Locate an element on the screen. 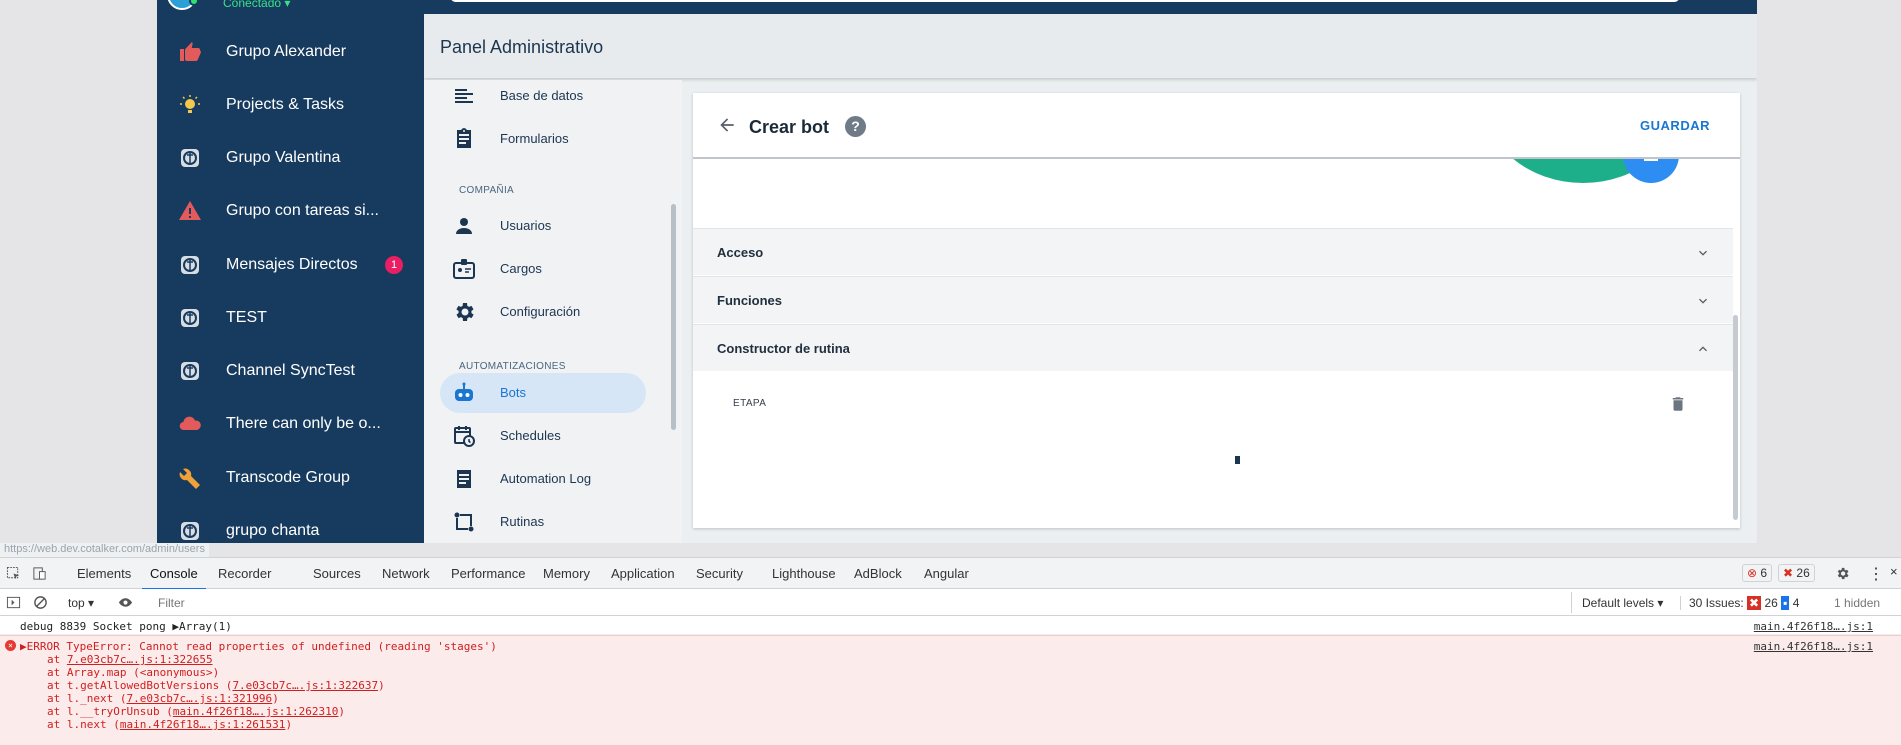  nav-item-label: Automation Log is located at coordinates (546, 478).